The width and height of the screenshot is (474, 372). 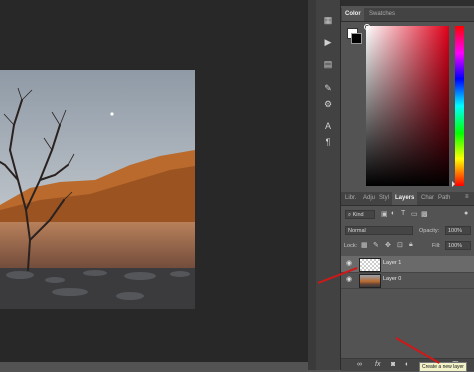 I want to click on paragraph-icon: ¶, so click(x=328, y=142).